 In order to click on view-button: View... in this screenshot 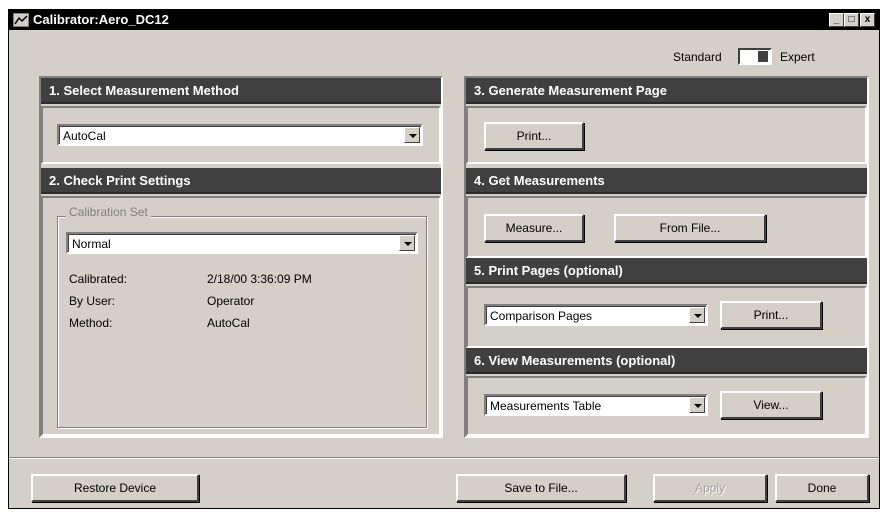, I will do `click(771, 405)`.